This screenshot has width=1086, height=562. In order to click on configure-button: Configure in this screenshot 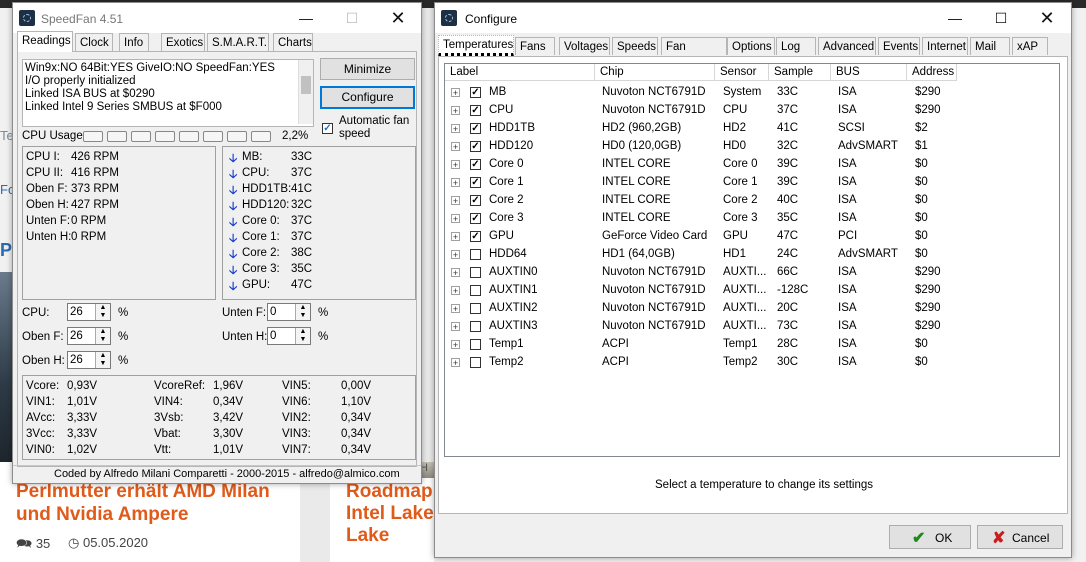, I will do `click(367, 97)`.